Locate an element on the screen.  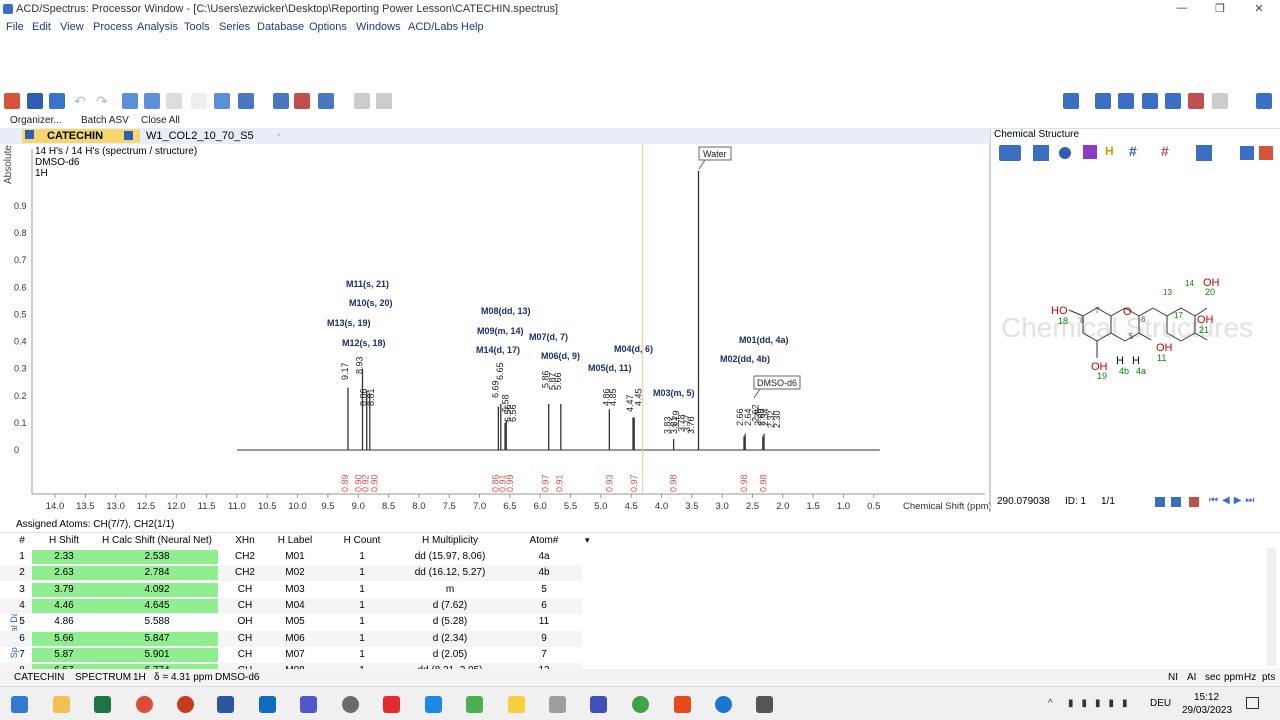
layout-2-icon is located at coordinates (1103, 101).